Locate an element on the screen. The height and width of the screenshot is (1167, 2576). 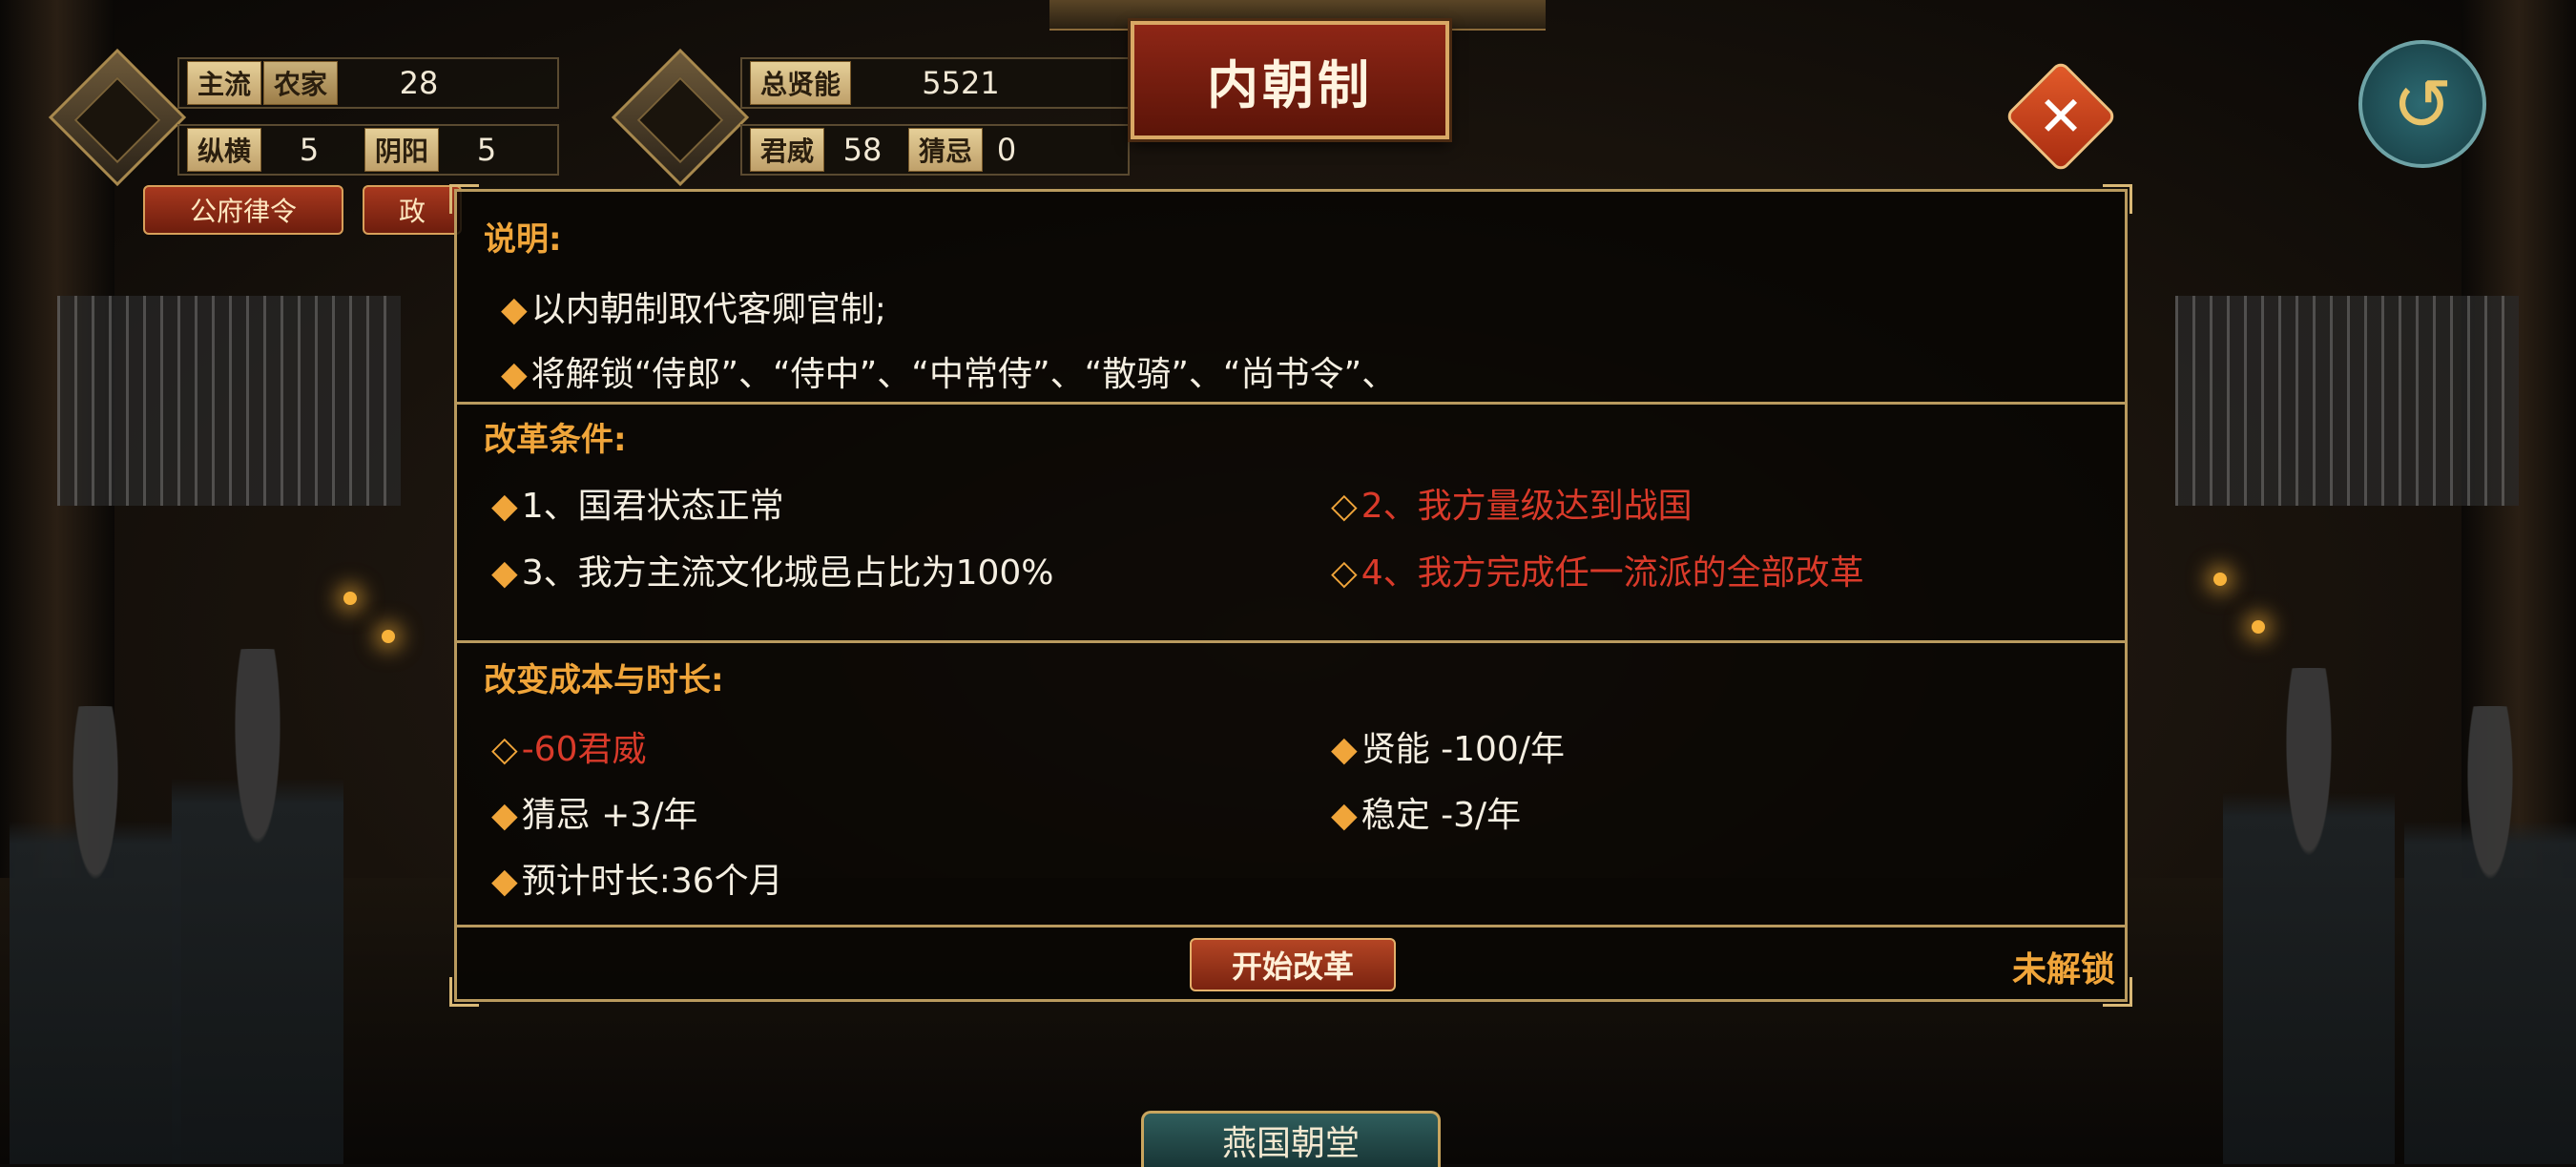
zongheng-value: 5 is located at coordinates (309, 150).